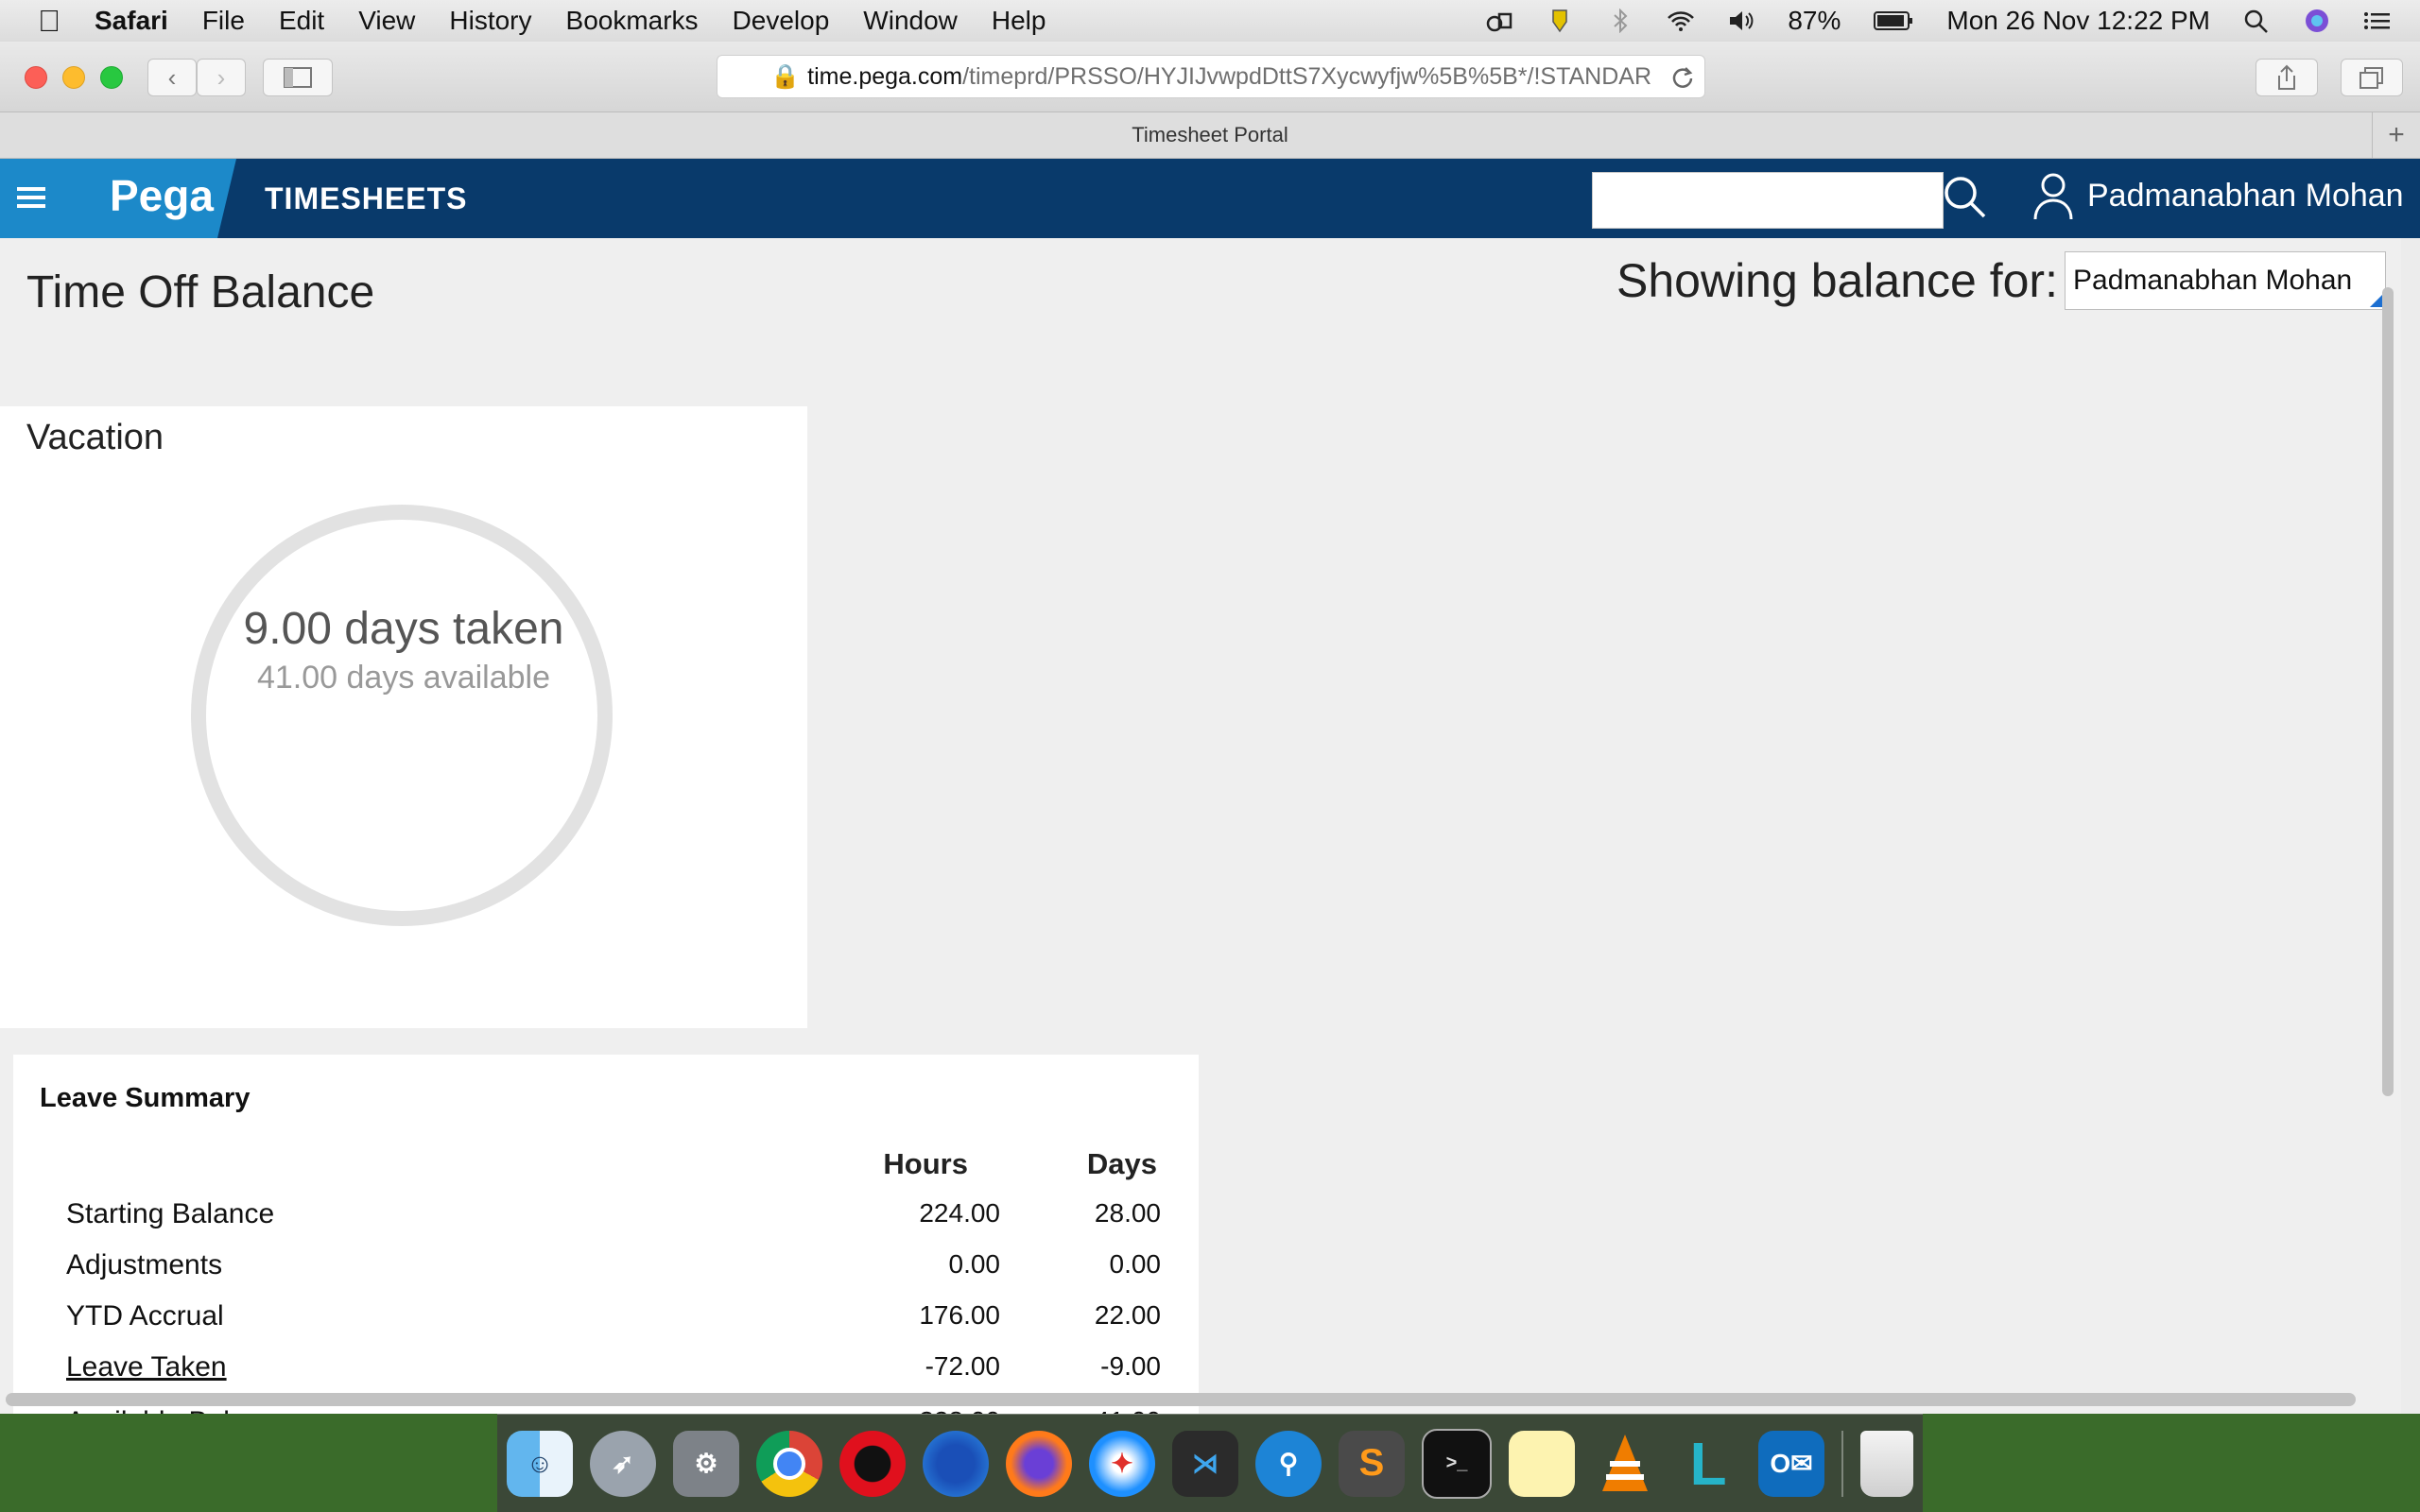 The width and height of the screenshot is (2420, 1512). What do you see at coordinates (872, 1463) in the screenshot?
I see `opera-icon` at bounding box center [872, 1463].